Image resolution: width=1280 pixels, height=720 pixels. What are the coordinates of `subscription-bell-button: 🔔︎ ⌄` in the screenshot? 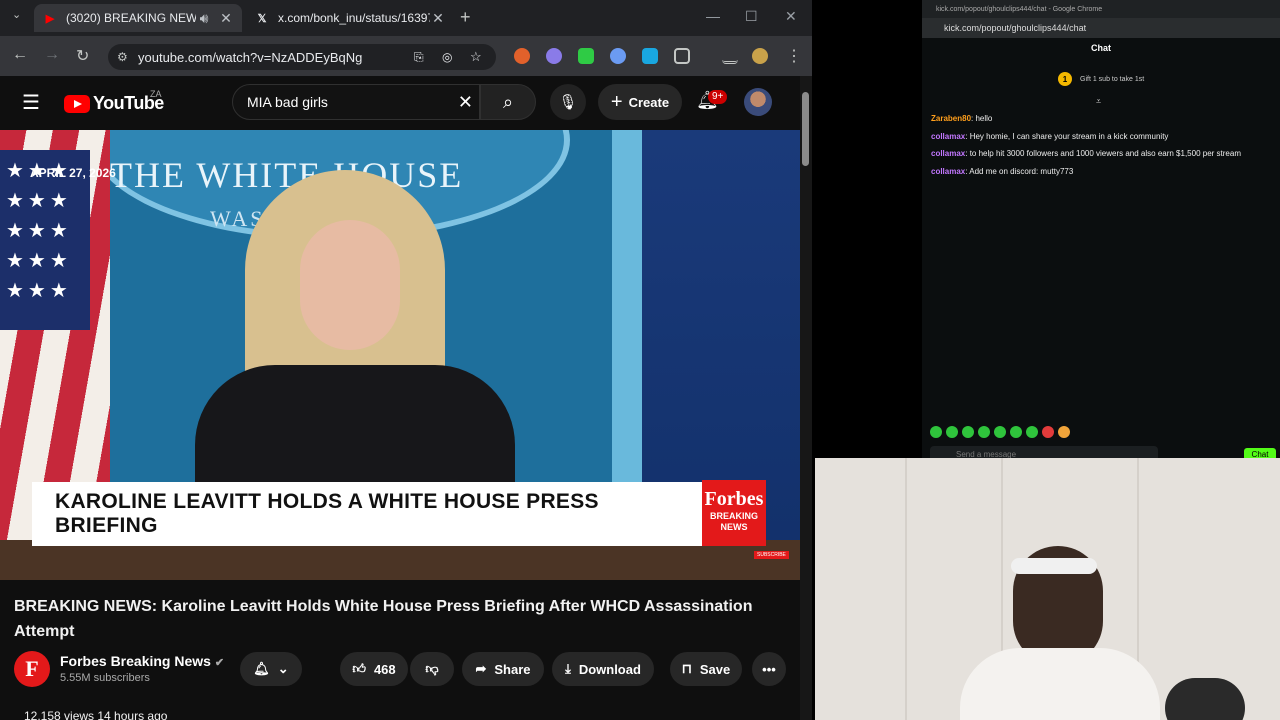 It's located at (271, 669).